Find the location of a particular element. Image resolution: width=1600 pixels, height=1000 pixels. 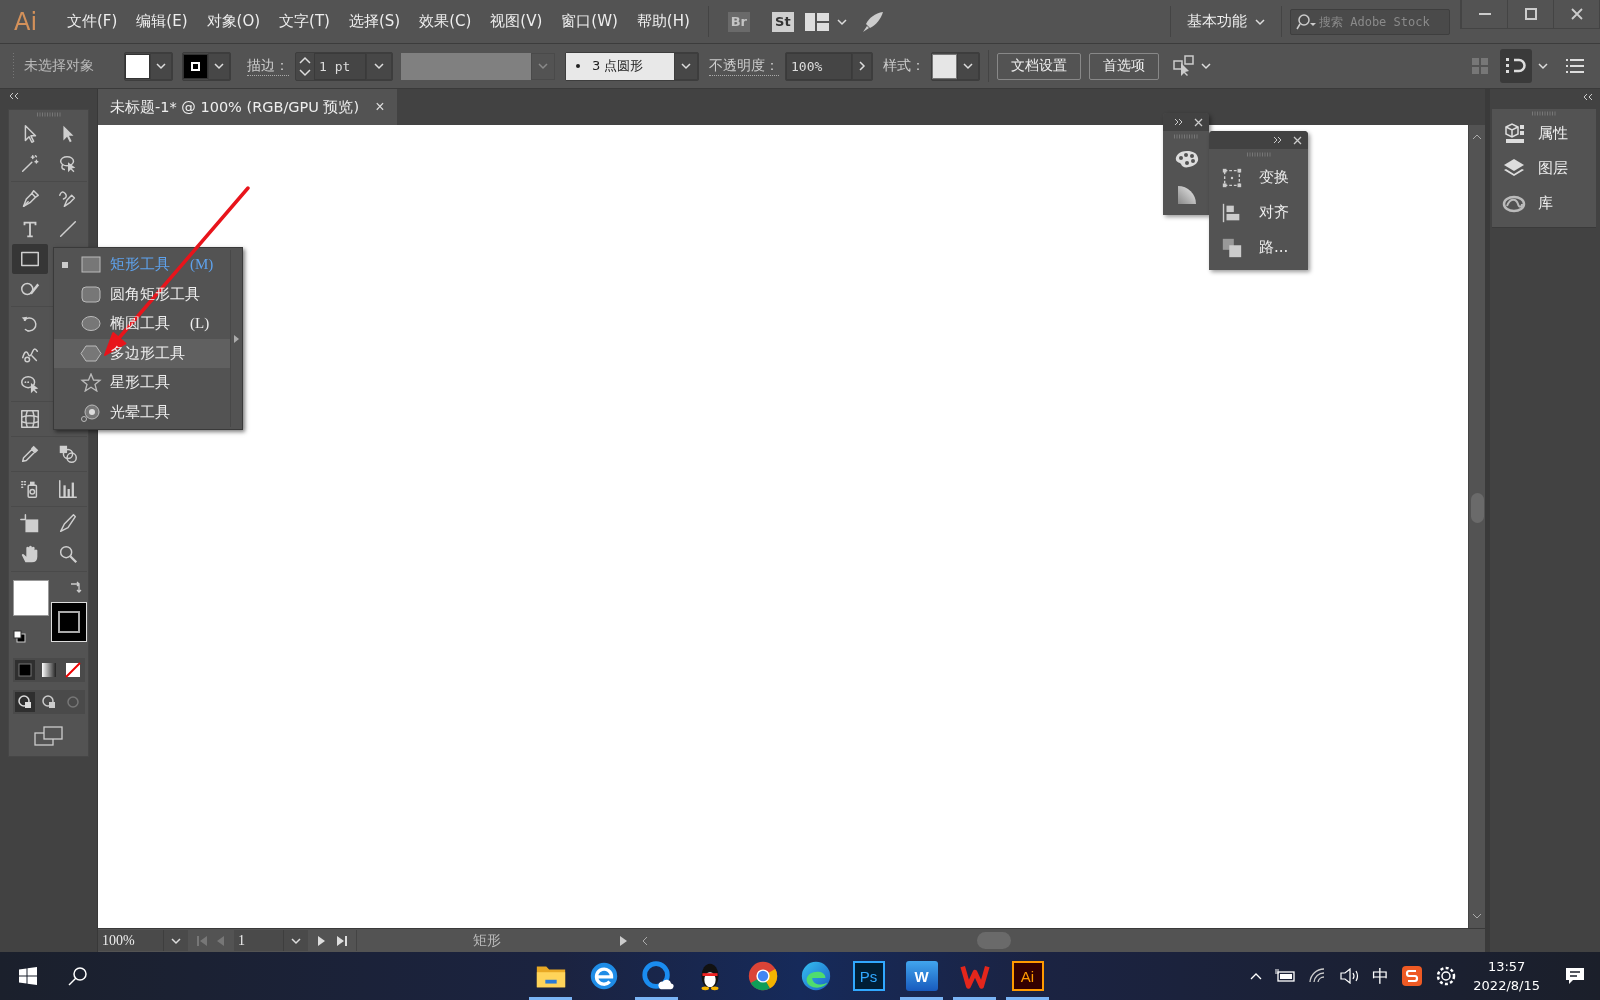

magnet-icon is located at coordinates (1516, 66).